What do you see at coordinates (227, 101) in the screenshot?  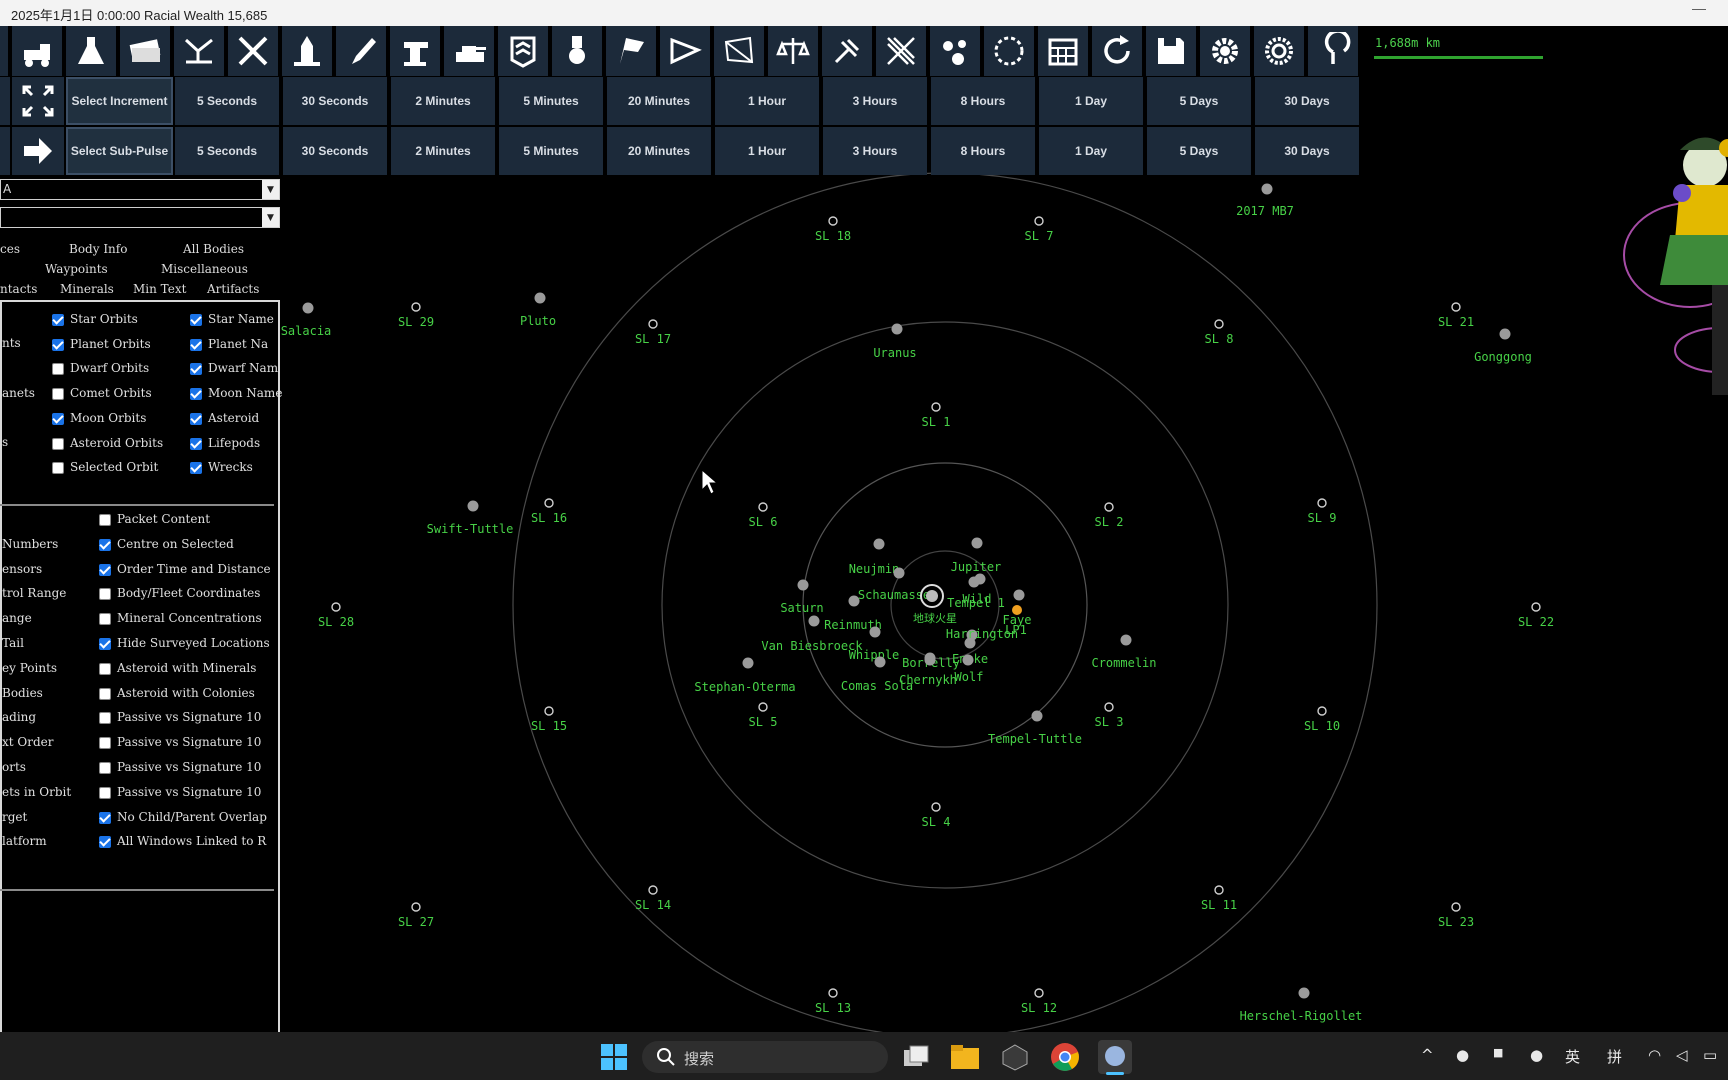 I see `increment-5-seconds-button: 5 Seconds` at bounding box center [227, 101].